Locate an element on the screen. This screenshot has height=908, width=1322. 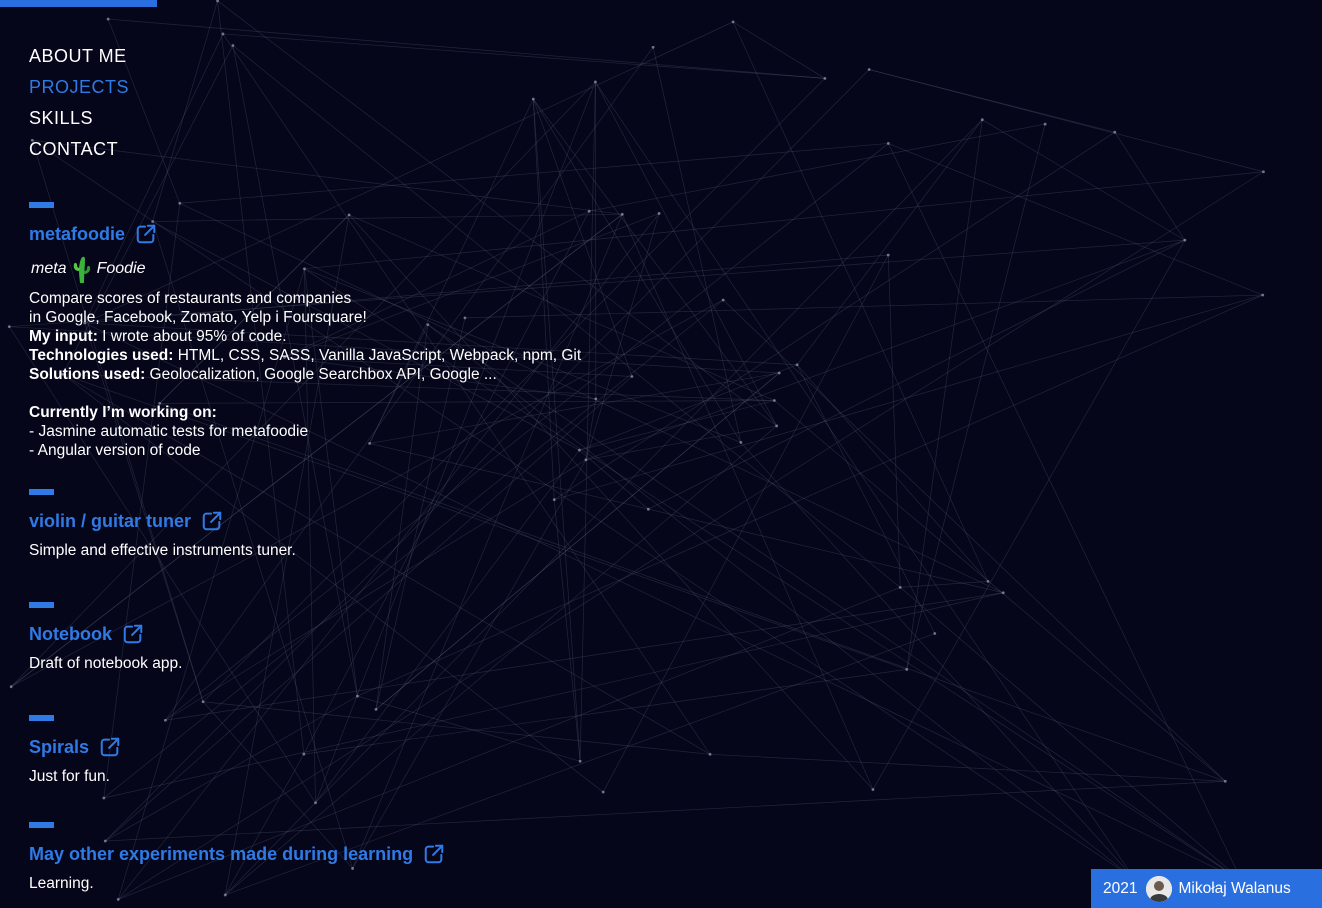
nav-item-contact: CONTACT is located at coordinates (79, 149).